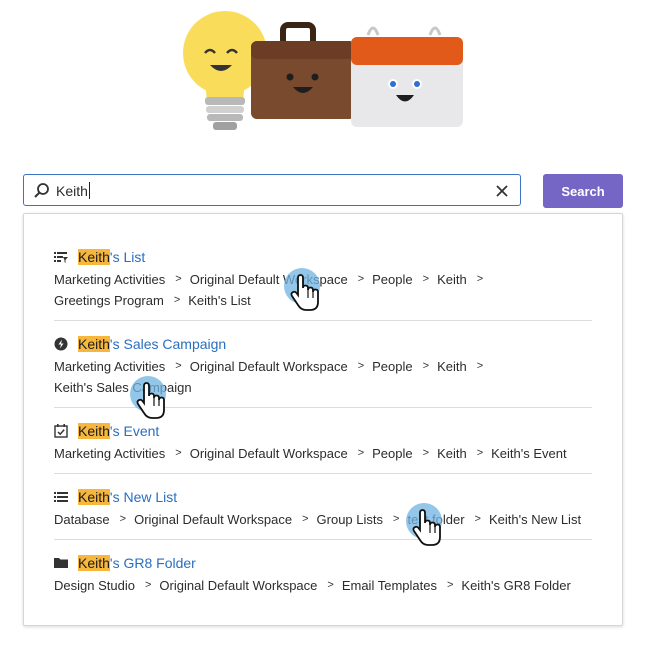  I want to click on breadcrumb-item: Keith's Event, so click(528, 453).